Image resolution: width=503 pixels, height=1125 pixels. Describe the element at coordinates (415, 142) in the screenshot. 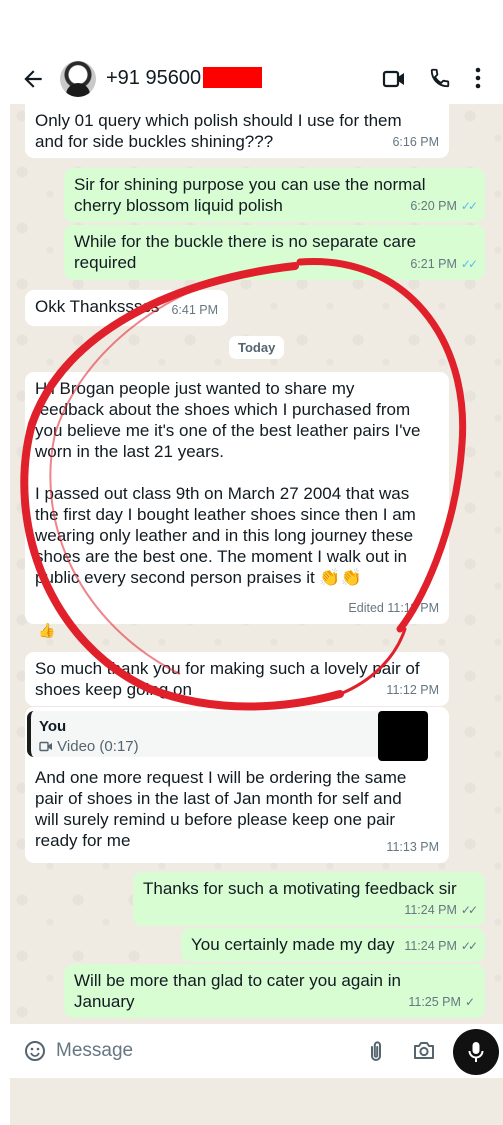

I see `message-time: 6:16 PM` at that location.